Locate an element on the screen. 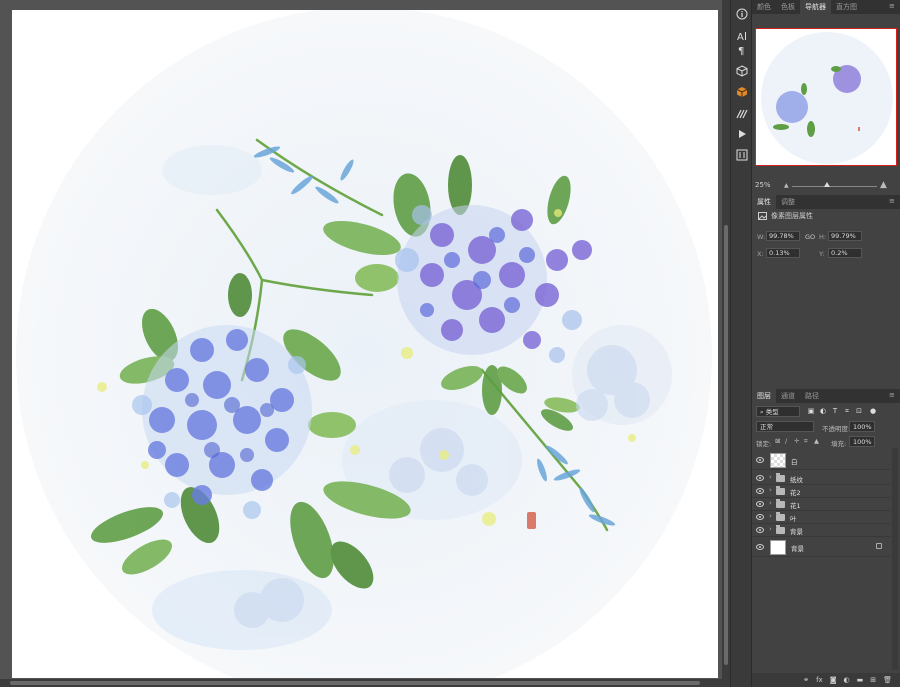 This screenshot has height=687, width=900. navigator-preview-image is located at coordinates (827, 98).